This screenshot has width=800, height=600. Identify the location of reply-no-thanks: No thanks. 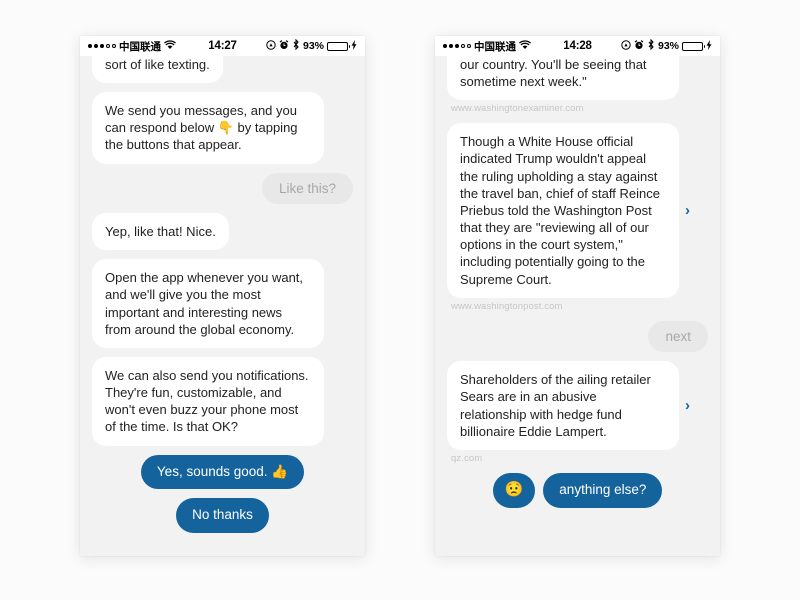
(222, 516).